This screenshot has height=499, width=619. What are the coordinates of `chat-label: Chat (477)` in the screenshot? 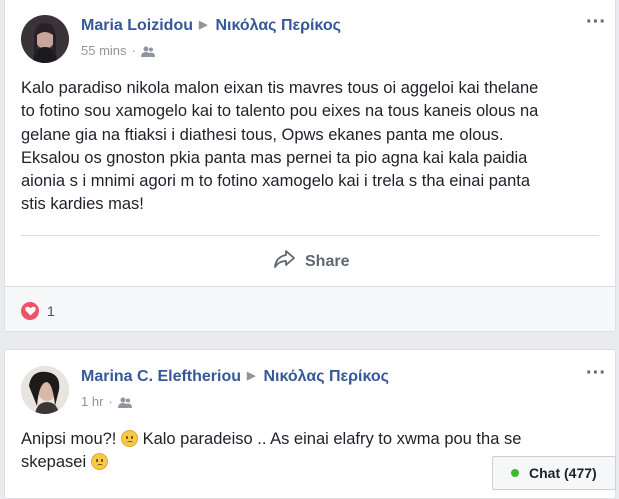 It's located at (563, 473).